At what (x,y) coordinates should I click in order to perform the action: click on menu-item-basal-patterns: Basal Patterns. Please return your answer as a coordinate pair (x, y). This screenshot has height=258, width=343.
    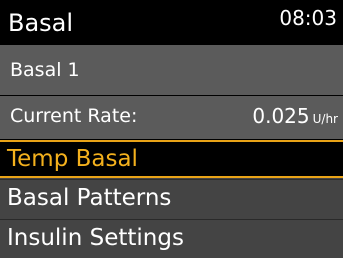
    Looking at the image, I should click on (171, 199).